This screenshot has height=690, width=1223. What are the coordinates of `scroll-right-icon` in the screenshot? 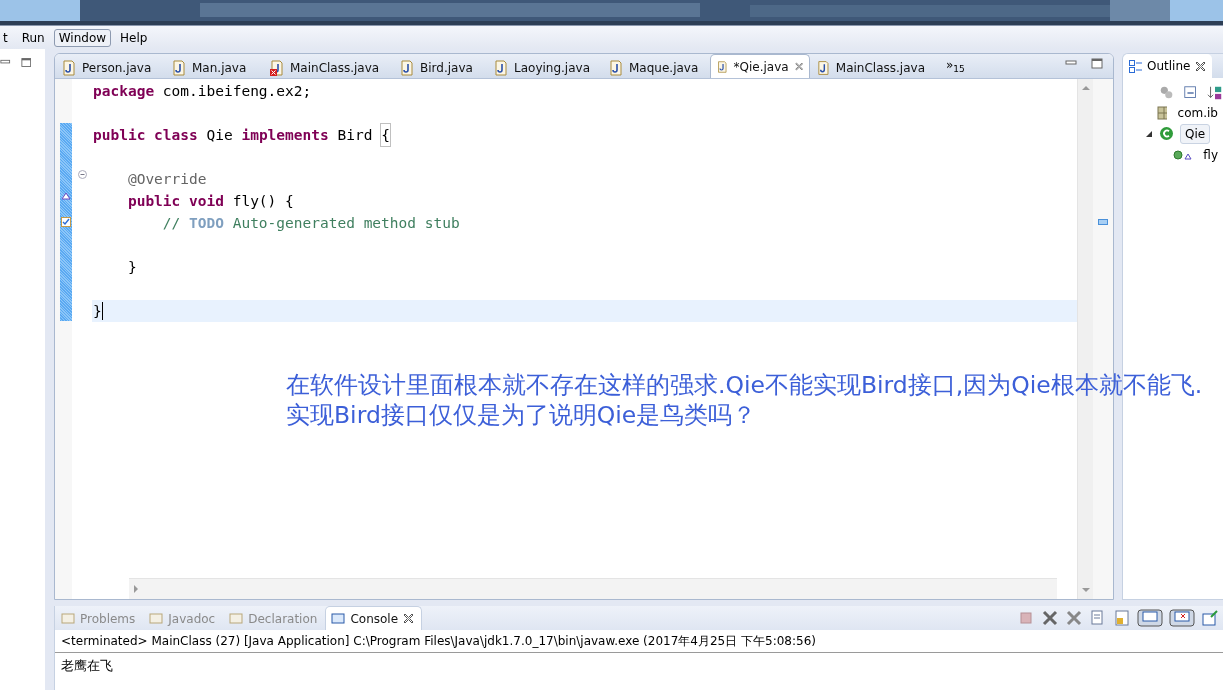 It's located at (136, 589).